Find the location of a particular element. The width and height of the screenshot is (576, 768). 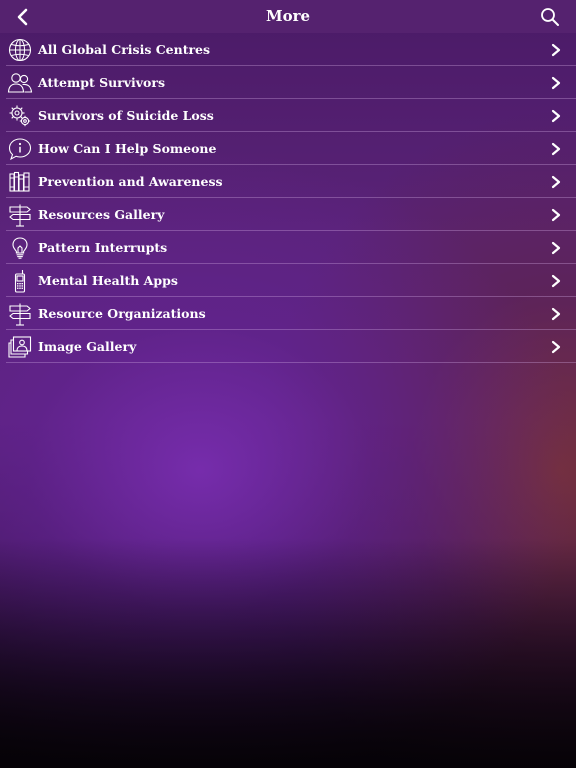

menu-item-label: All Global Crisis Centres is located at coordinates (124, 49).